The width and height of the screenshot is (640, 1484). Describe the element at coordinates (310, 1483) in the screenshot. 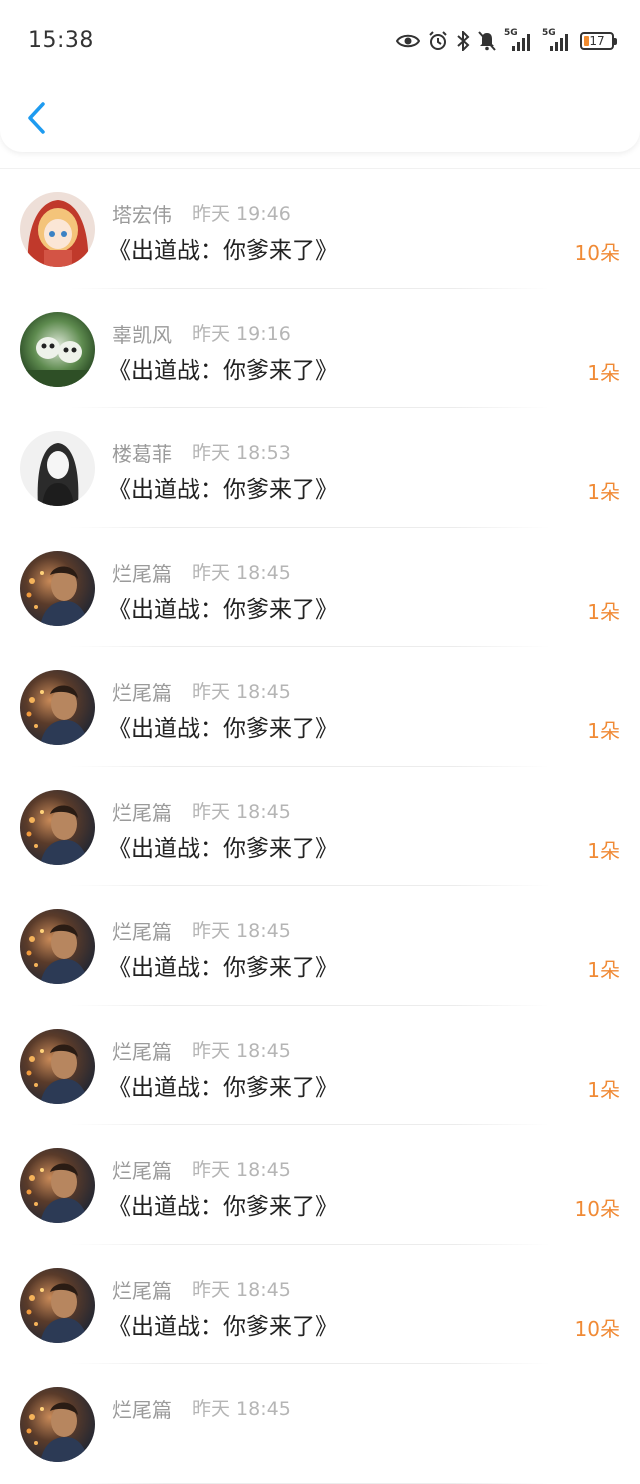

I see `divider` at that location.